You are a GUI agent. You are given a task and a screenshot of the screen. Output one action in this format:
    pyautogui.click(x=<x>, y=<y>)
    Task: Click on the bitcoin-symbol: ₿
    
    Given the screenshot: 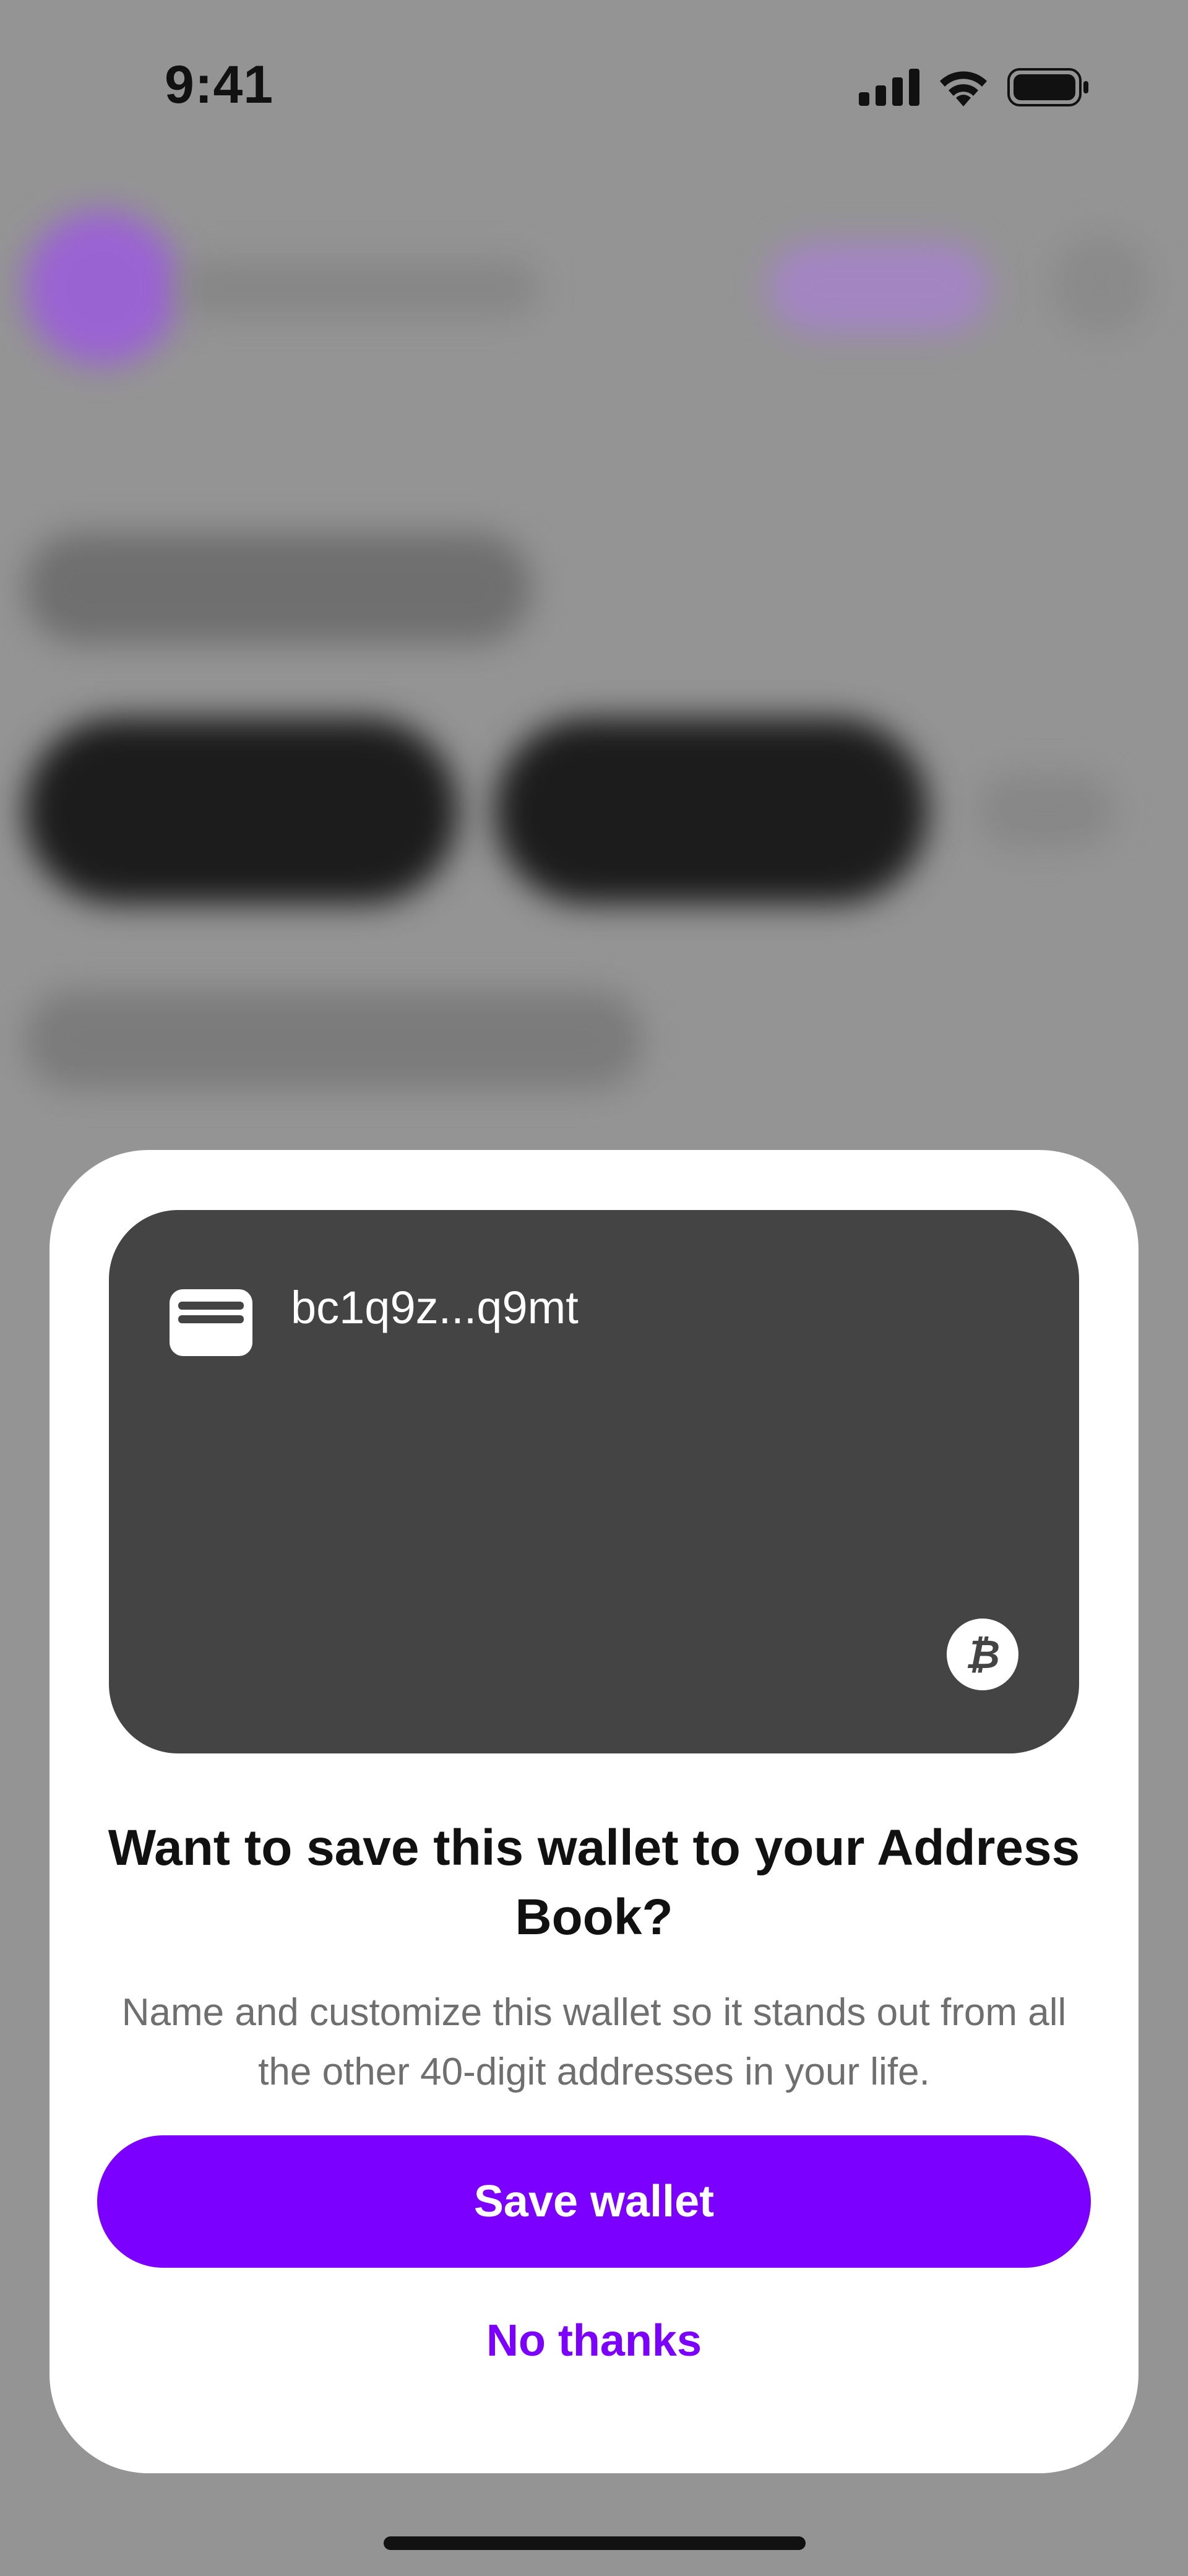 What is the action you would take?
    pyautogui.click(x=982, y=1655)
    